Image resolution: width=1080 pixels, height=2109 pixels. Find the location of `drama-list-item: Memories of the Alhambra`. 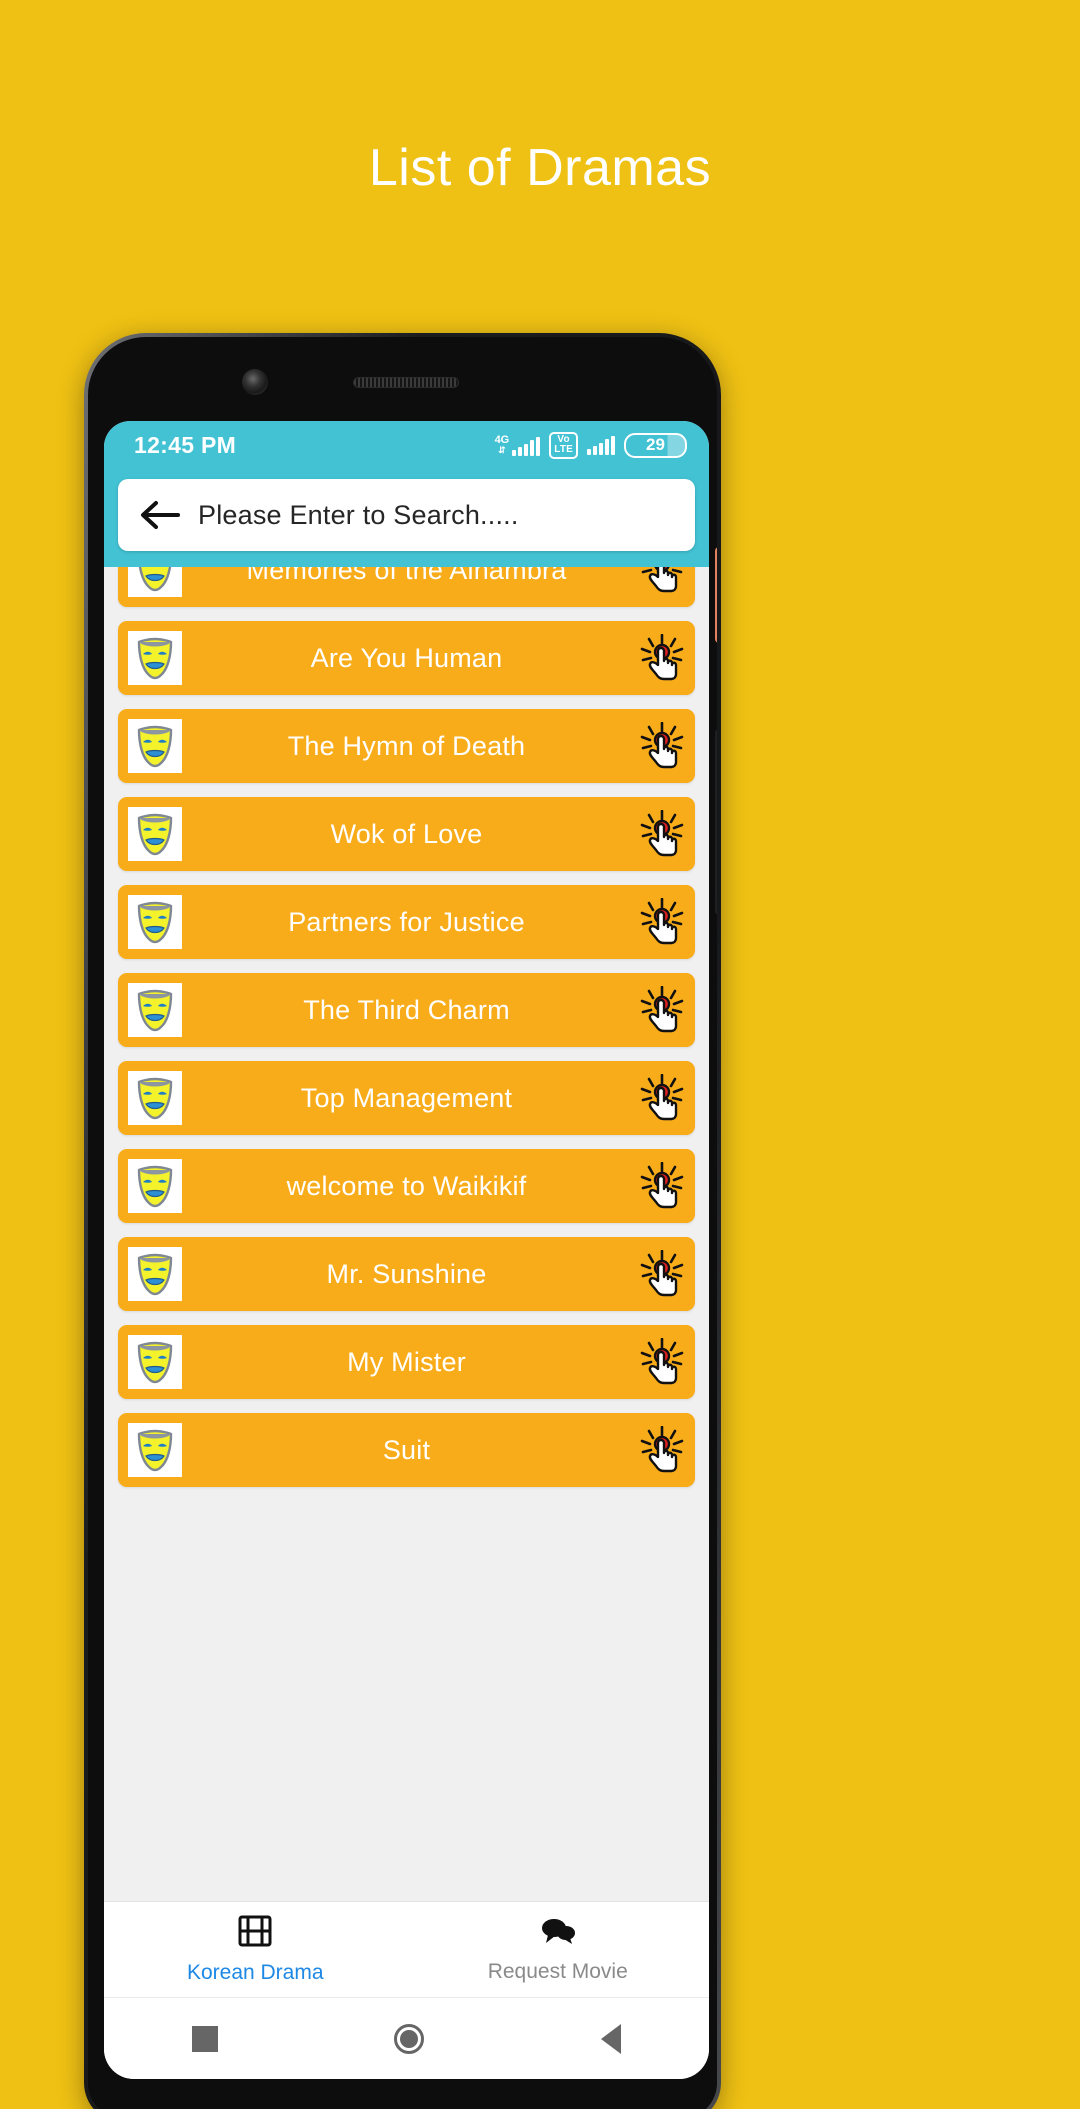

drama-list-item: Memories of the Alhambra is located at coordinates (406, 587).